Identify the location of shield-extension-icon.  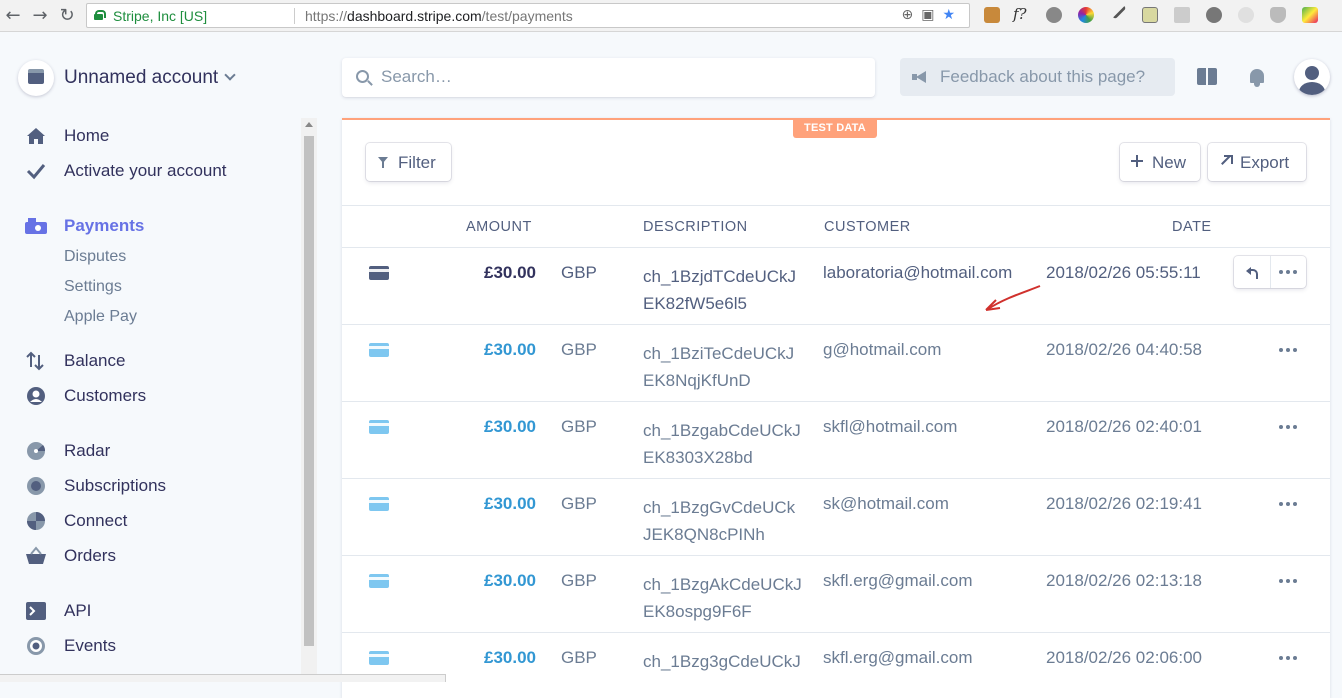
(1278, 15).